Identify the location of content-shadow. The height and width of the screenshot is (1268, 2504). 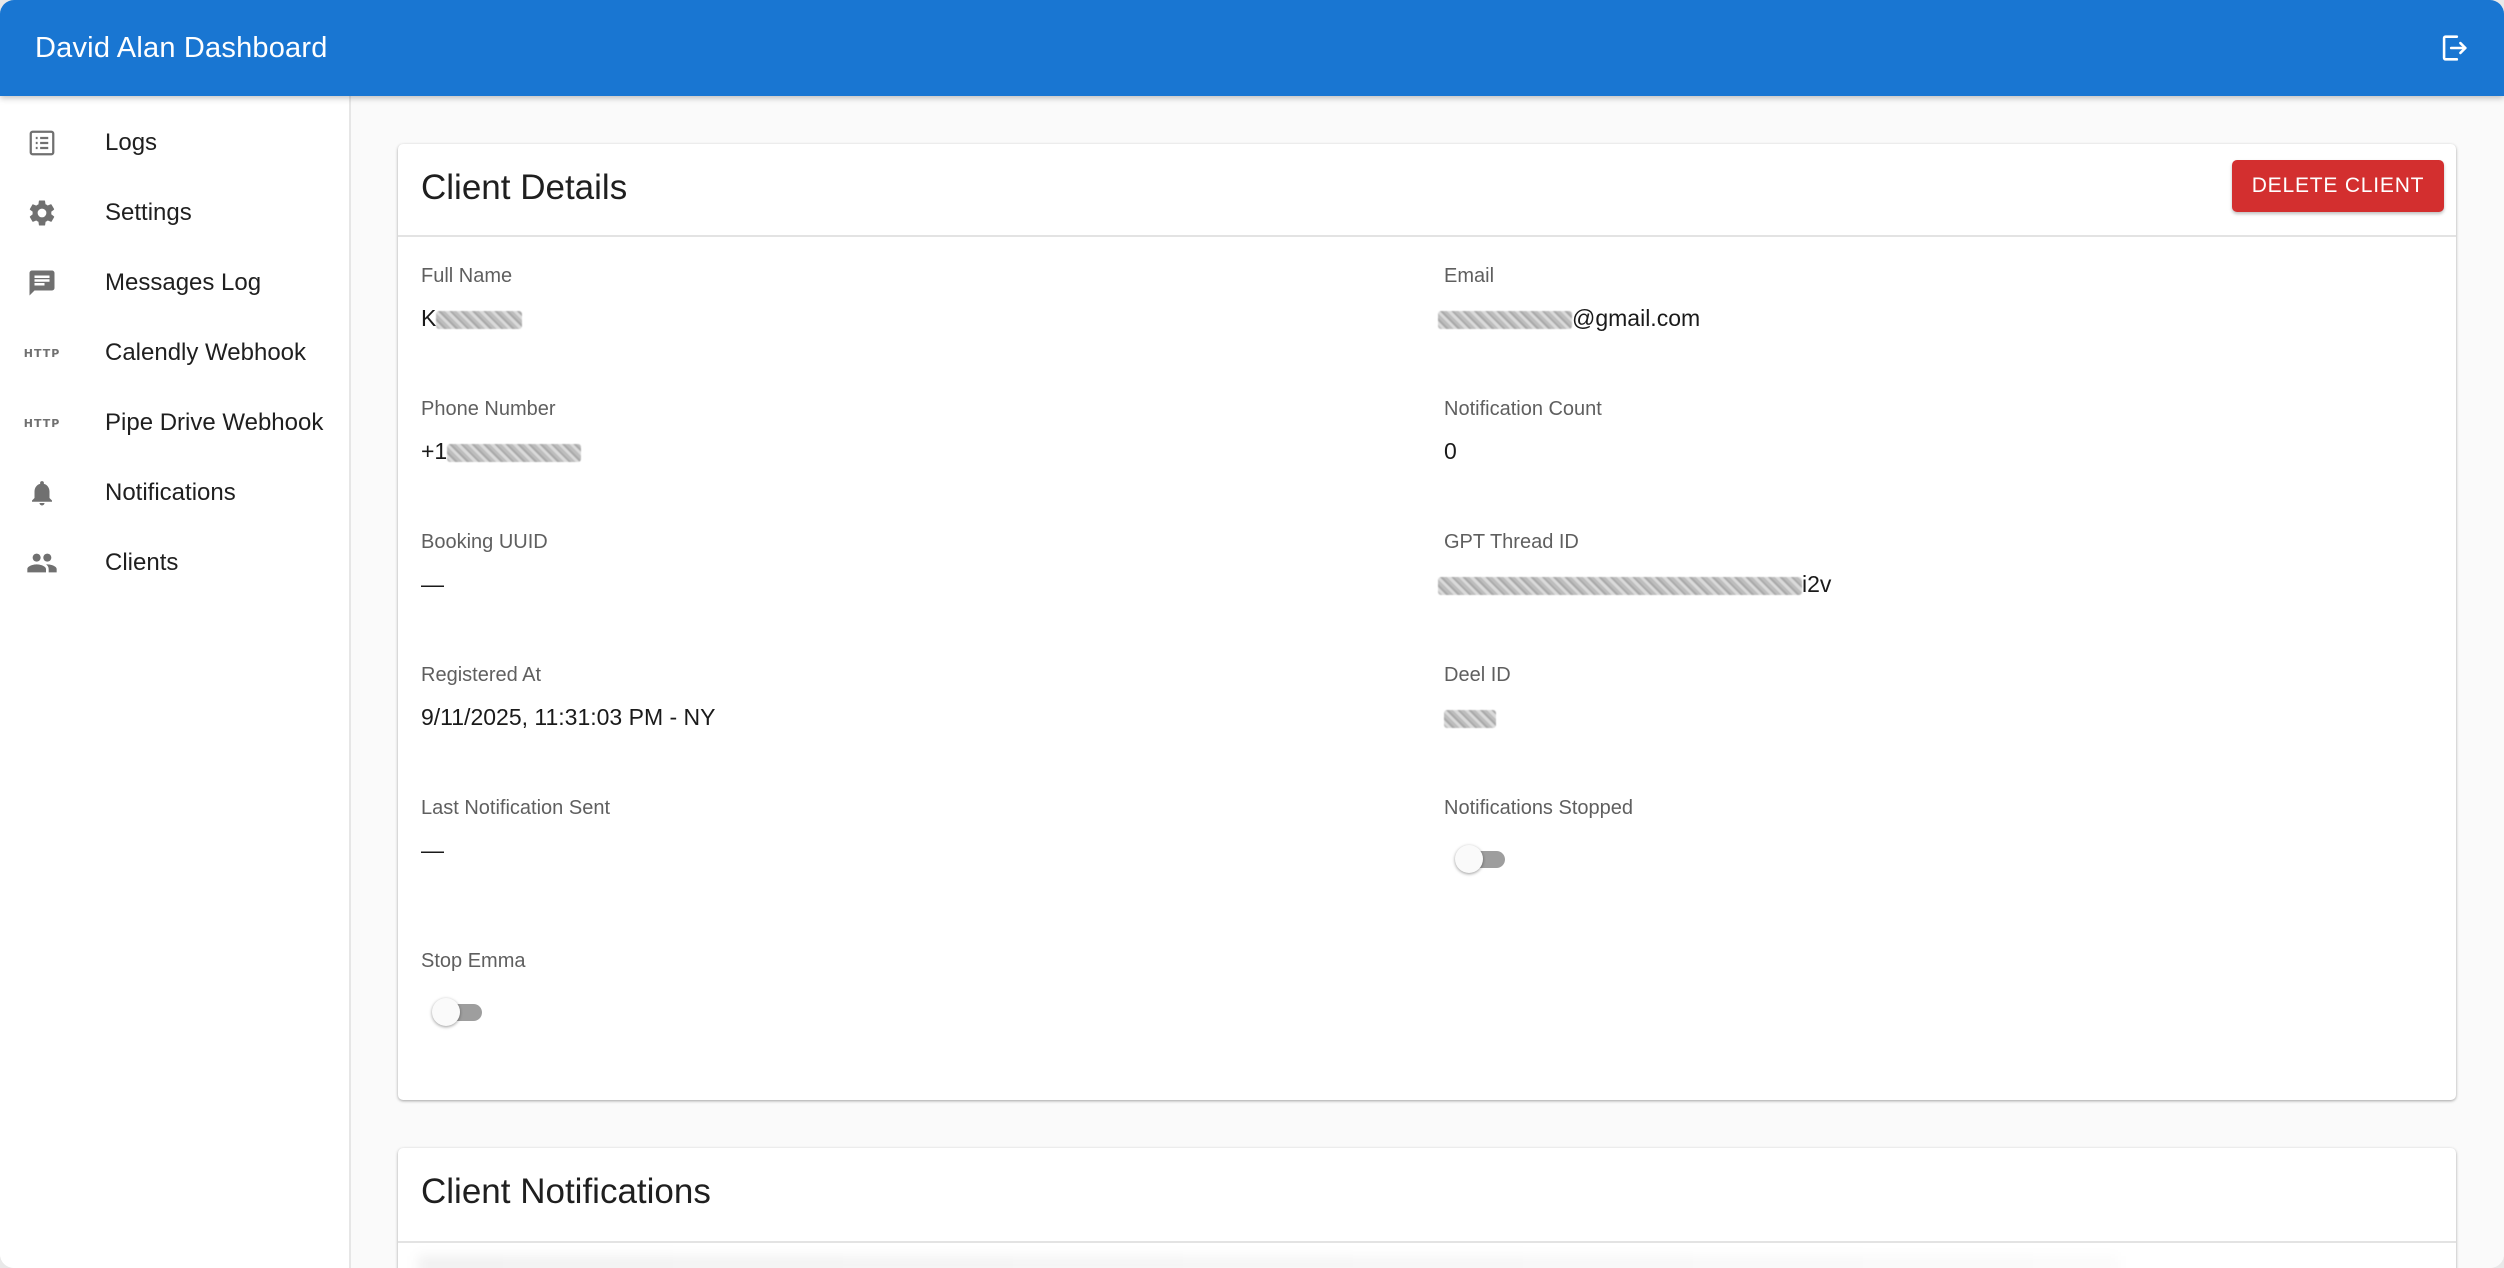
(1268, 1262).